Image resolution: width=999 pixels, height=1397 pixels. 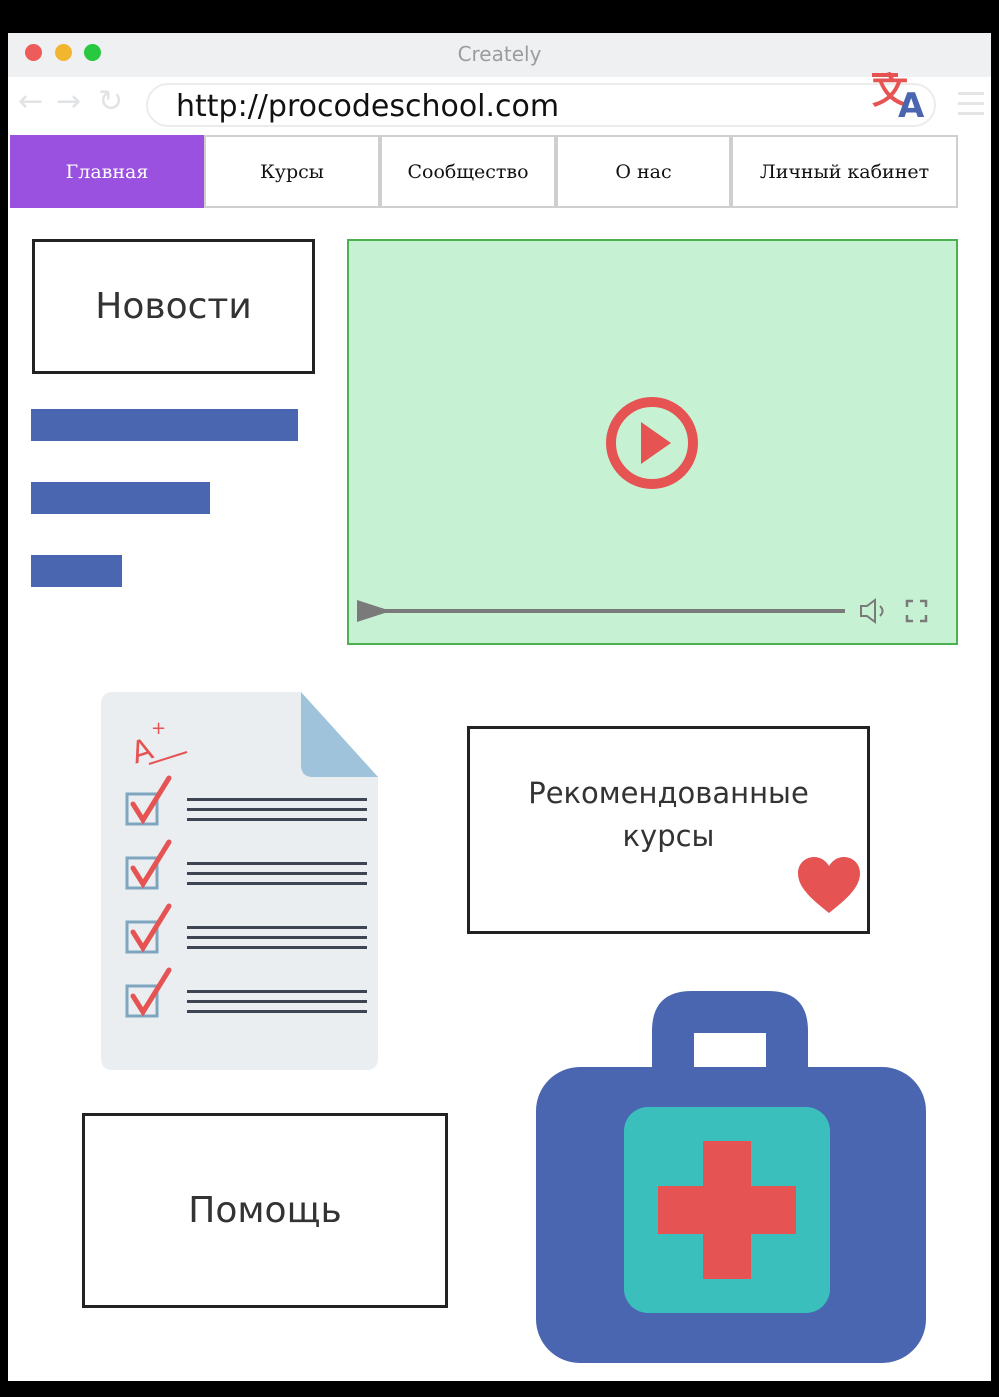 I want to click on volume-icon, so click(x=872, y=611).